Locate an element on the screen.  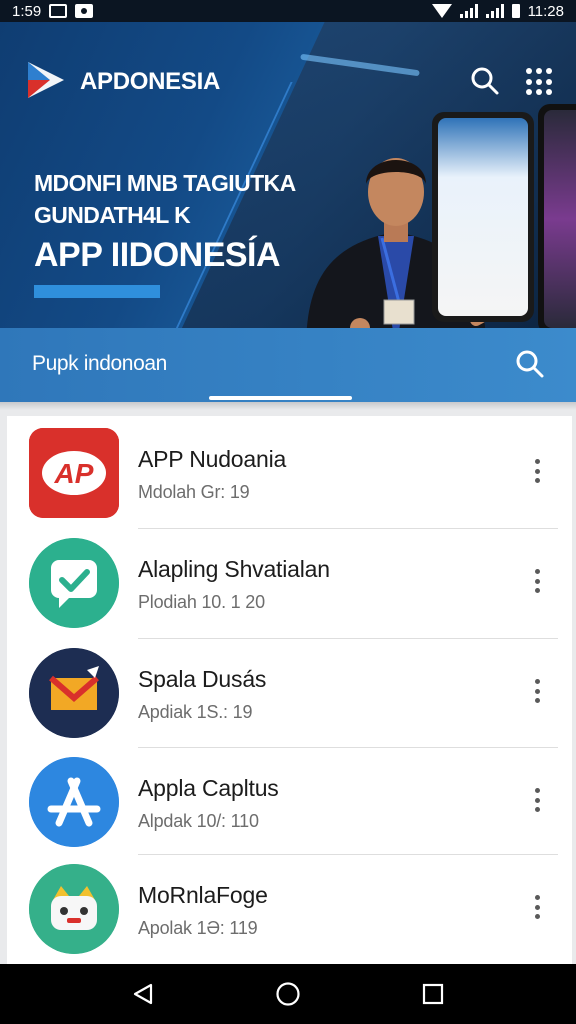
app-store-a-icon is located at coordinates (74, 802).